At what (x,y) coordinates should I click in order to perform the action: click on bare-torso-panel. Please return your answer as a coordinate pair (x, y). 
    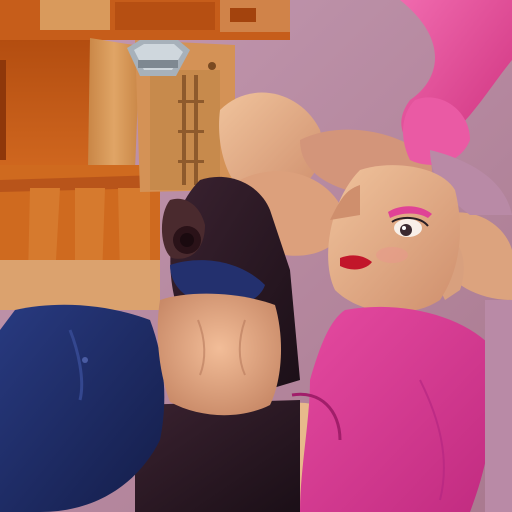
    Looking at the image, I should click on (219, 354).